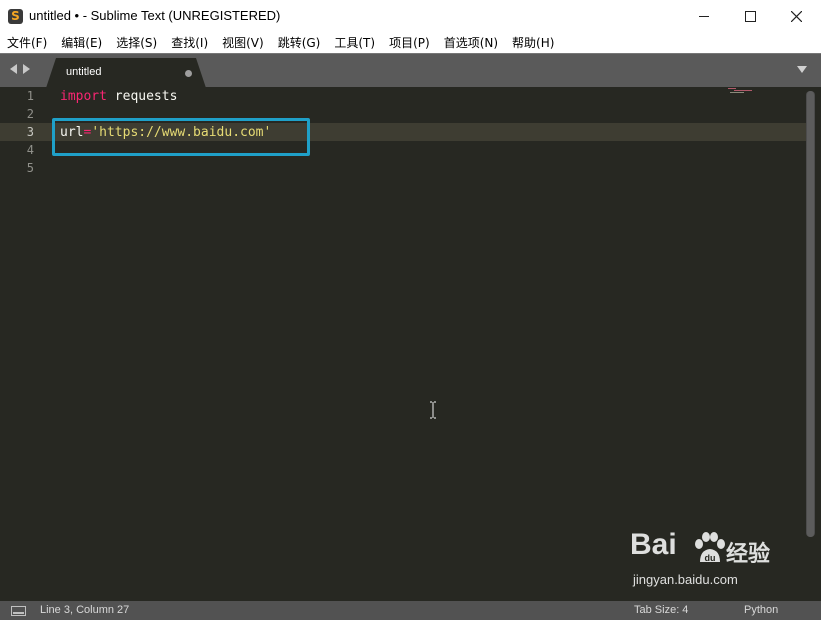 This screenshot has width=821, height=620. I want to click on text-cursor-icon, so click(433, 410).